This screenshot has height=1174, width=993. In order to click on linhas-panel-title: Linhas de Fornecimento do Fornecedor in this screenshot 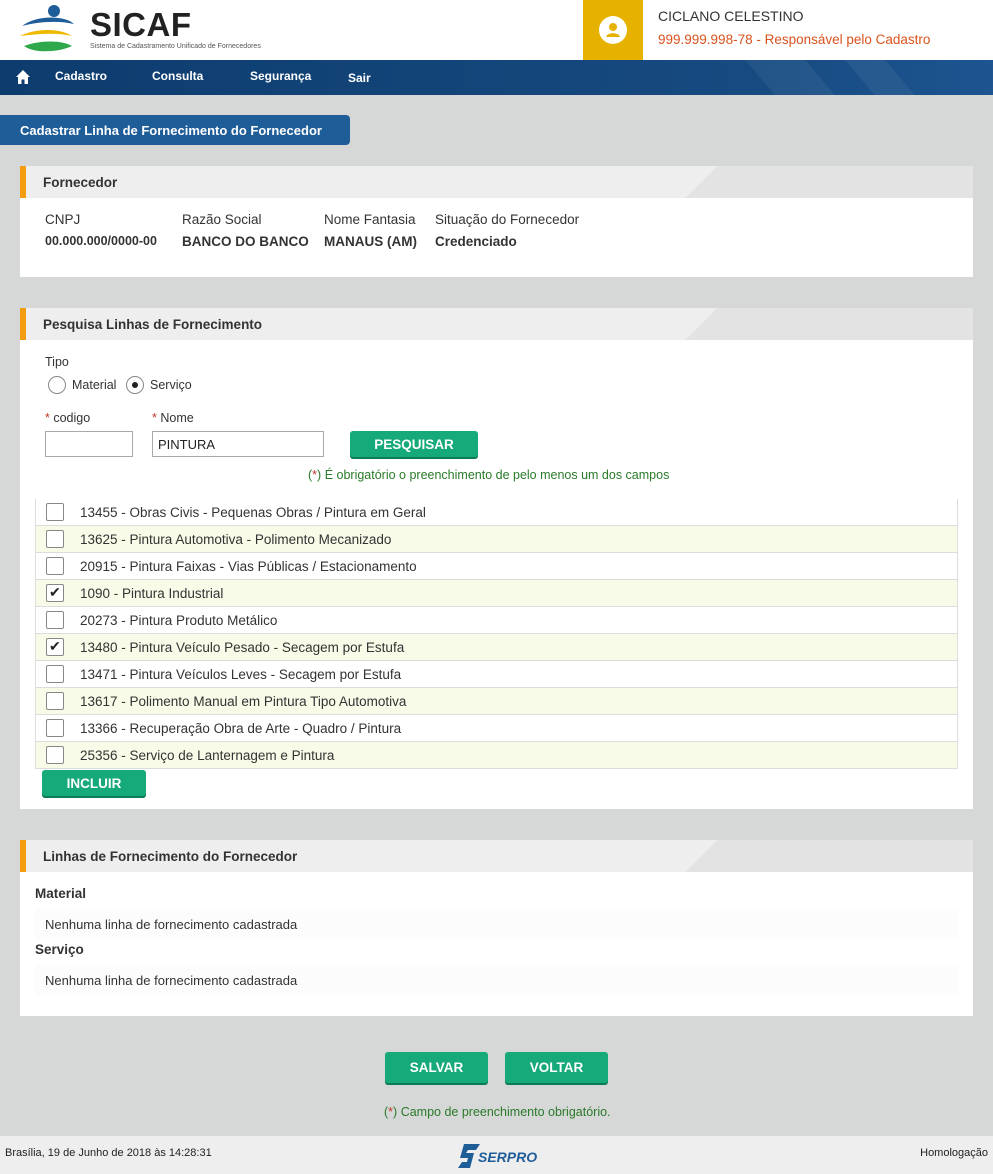, I will do `click(170, 856)`.